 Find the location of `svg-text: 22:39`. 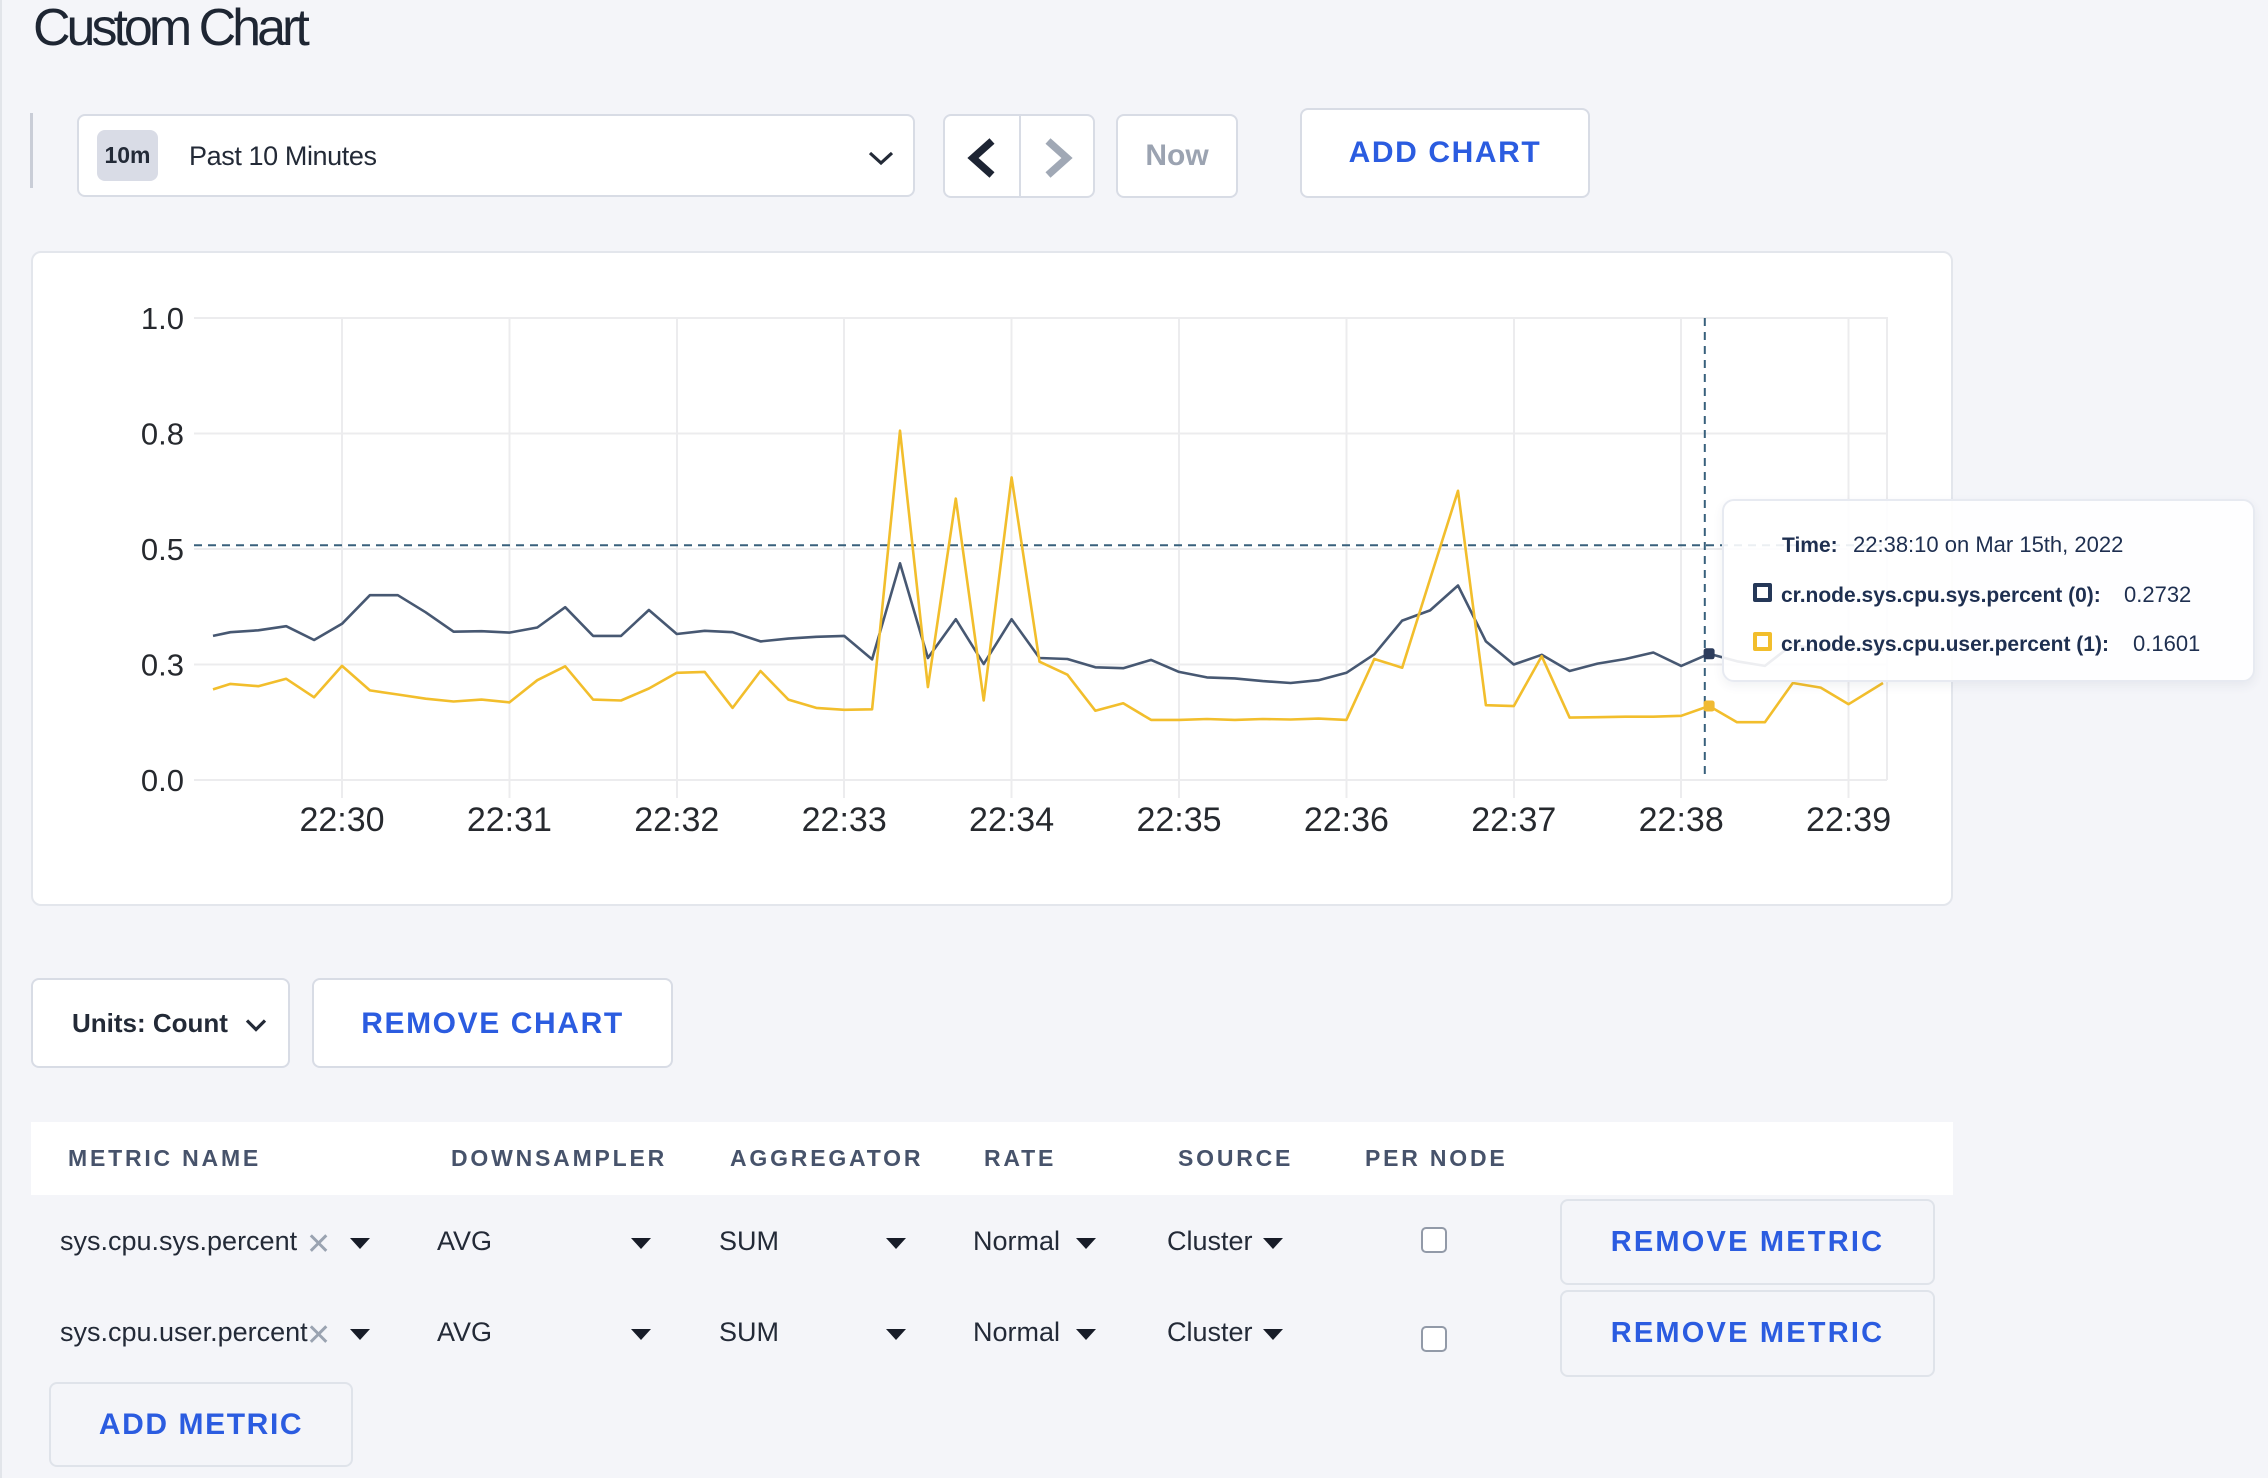

svg-text: 22:39 is located at coordinates (1848, 820).